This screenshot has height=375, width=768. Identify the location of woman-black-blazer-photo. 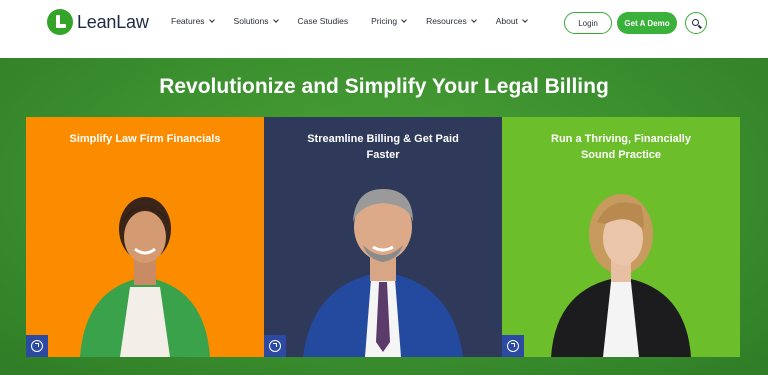
(621, 264).